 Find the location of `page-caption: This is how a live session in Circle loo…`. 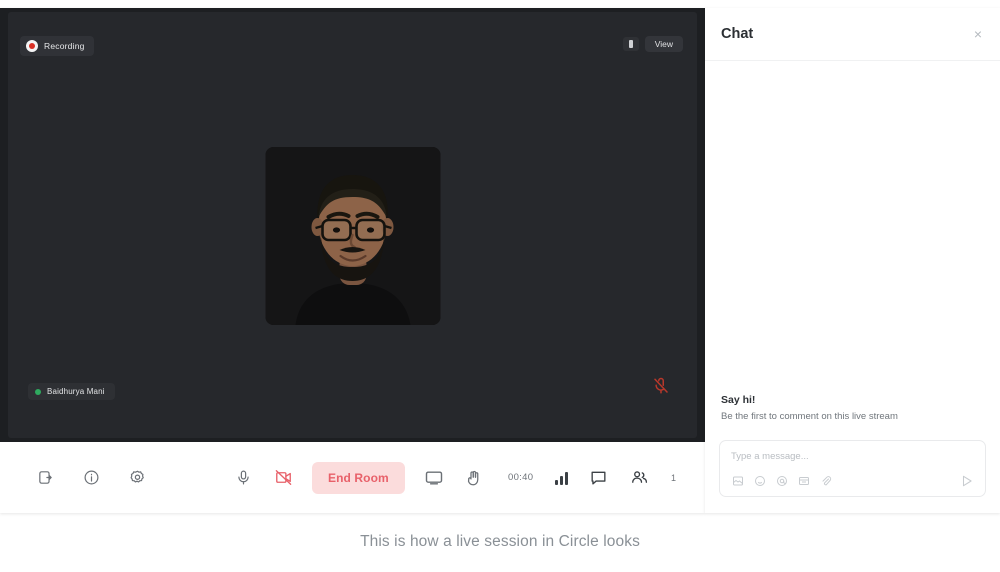

page-caption: This is how a live session in Circle loo… is located at coordinates (500, 541).